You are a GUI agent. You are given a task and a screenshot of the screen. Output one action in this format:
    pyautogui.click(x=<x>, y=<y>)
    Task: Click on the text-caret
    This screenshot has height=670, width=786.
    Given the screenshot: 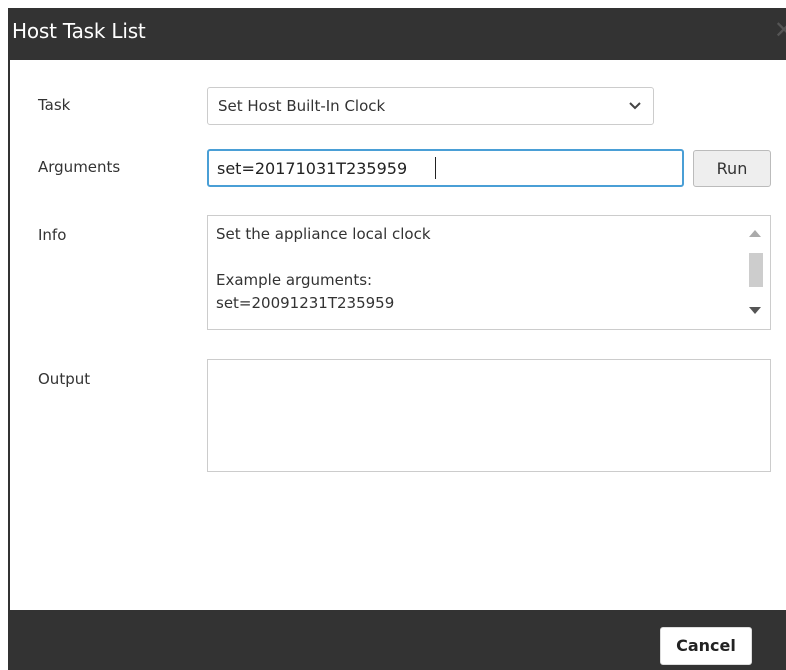 What is the action you would take?
    pyautogui.click(x=435, y=168)
    